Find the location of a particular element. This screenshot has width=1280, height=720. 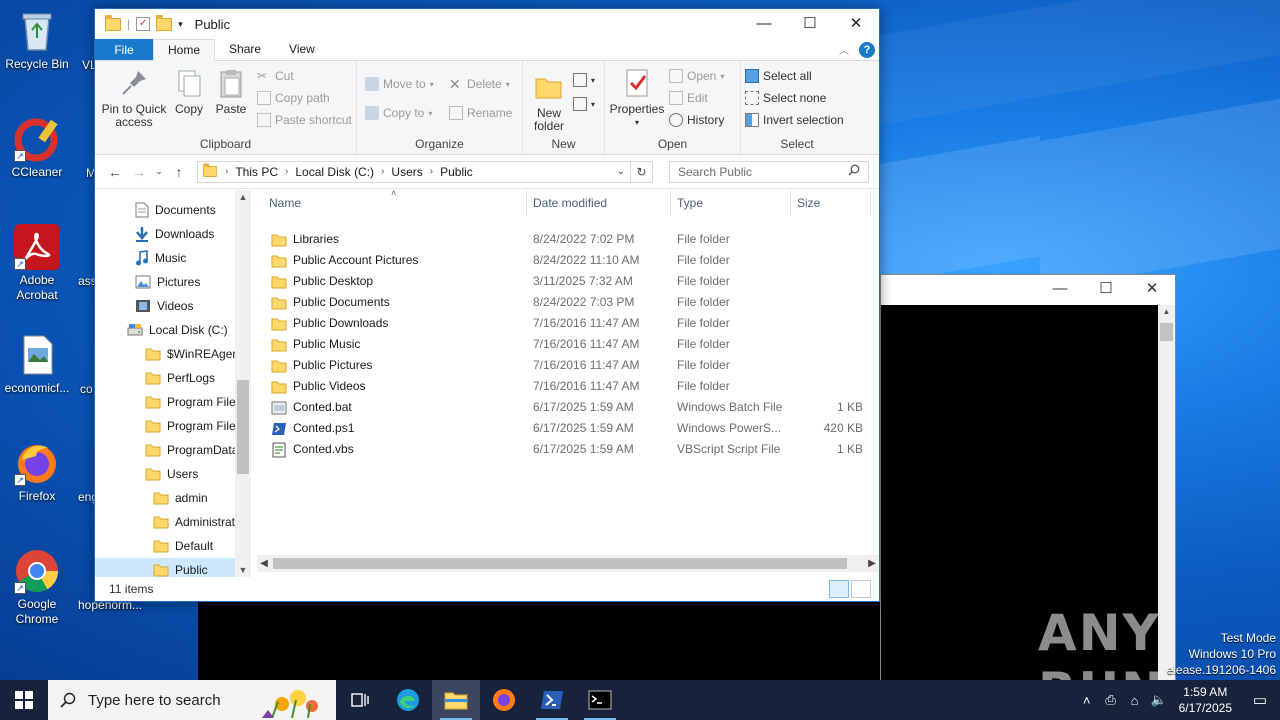

network-icon: ⌂ is located at coordinates (1135, 700).